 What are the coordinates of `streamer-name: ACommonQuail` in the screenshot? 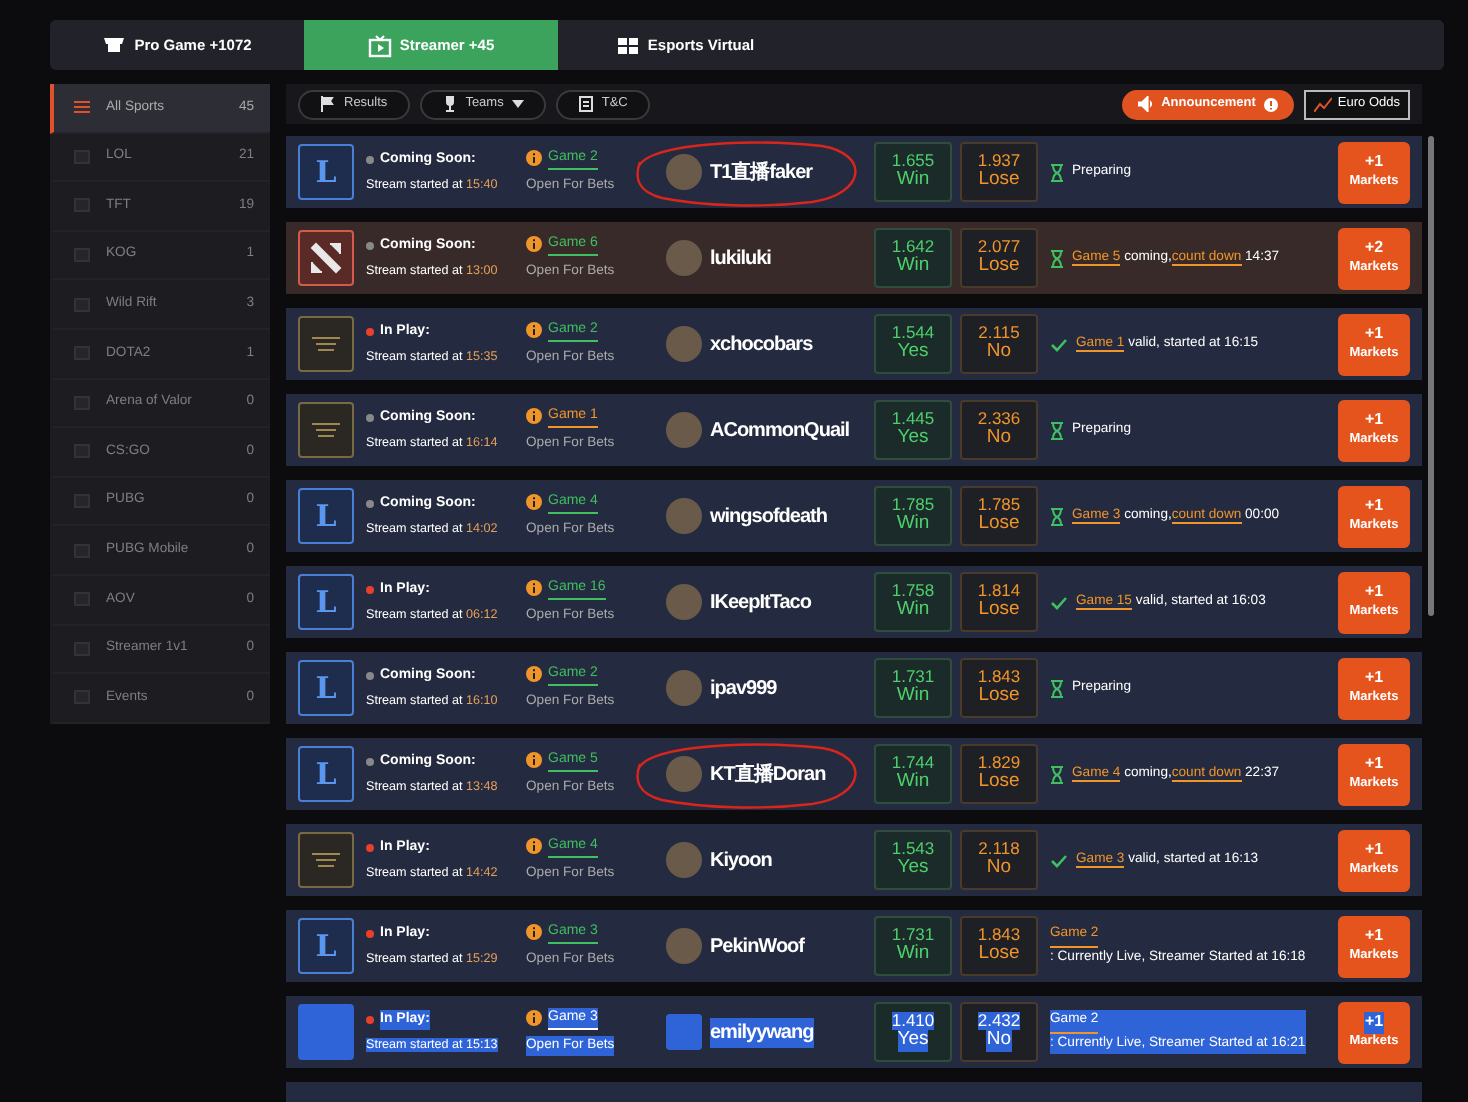 It's located at (780, 430).